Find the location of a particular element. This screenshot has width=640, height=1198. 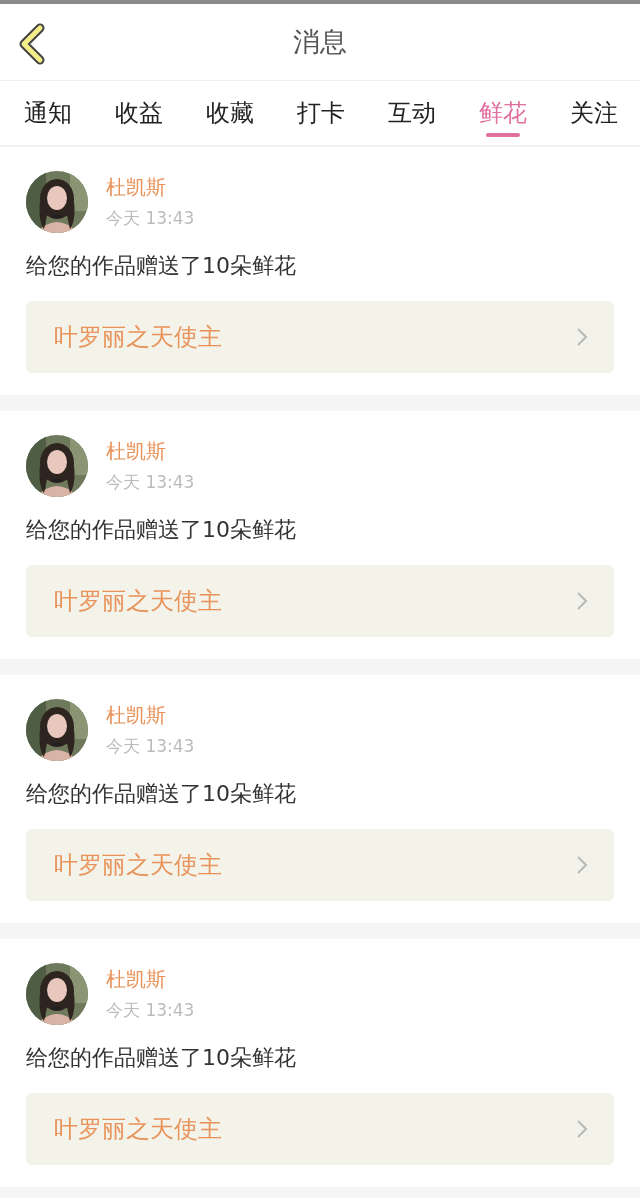

tab: 打卡 is located at coordinates (321, 113).